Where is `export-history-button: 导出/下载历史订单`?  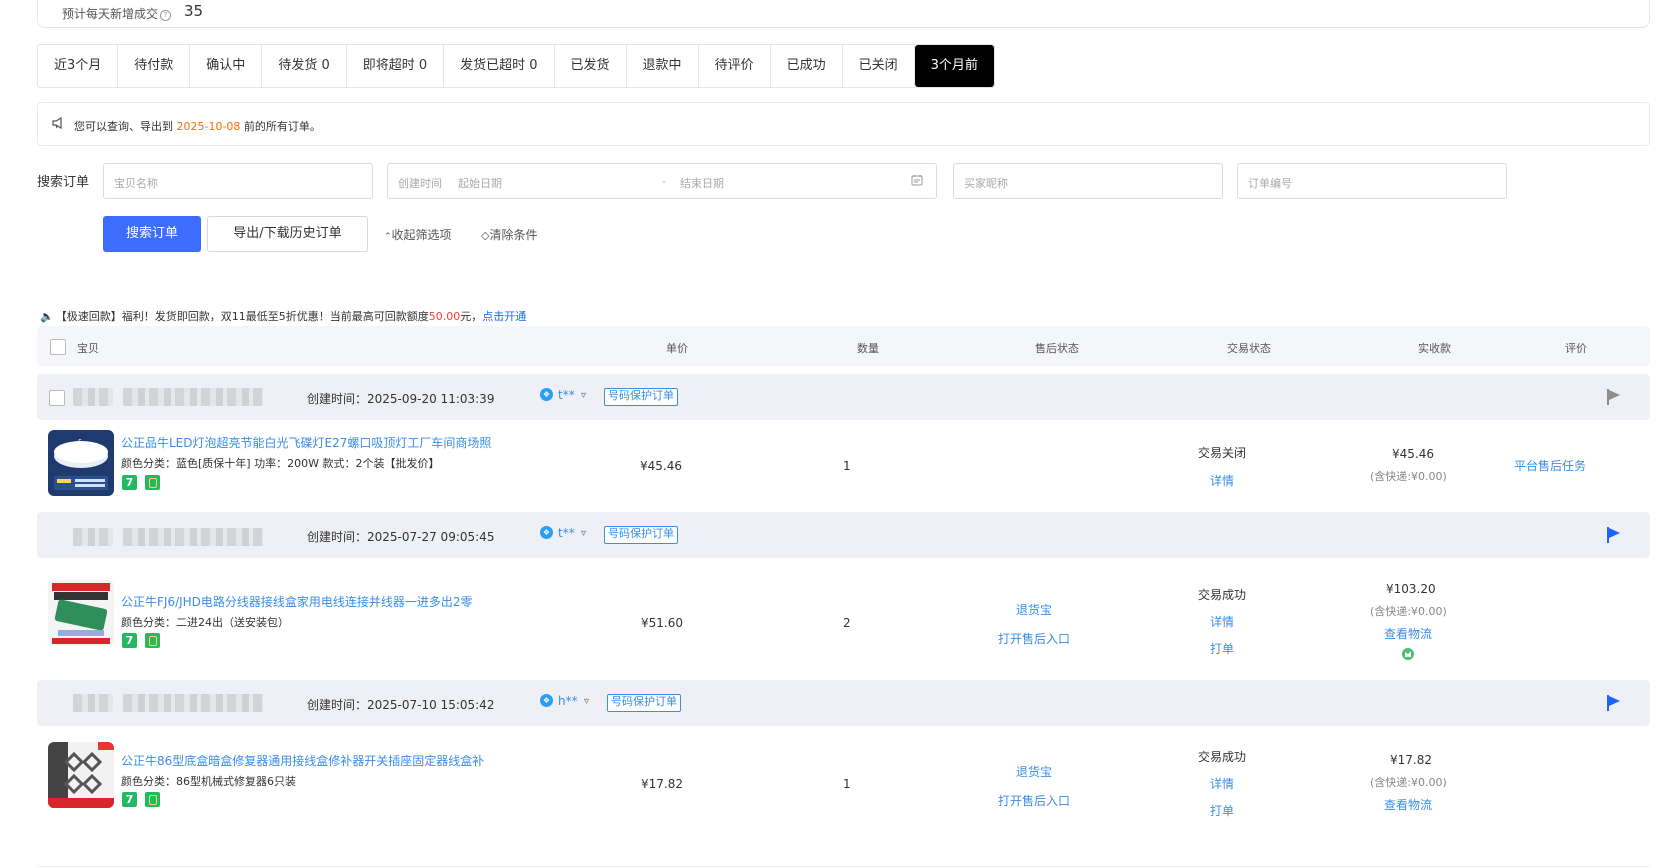
export-history-button: 导出/下载历史订单 is located at coordinates (287, 234).